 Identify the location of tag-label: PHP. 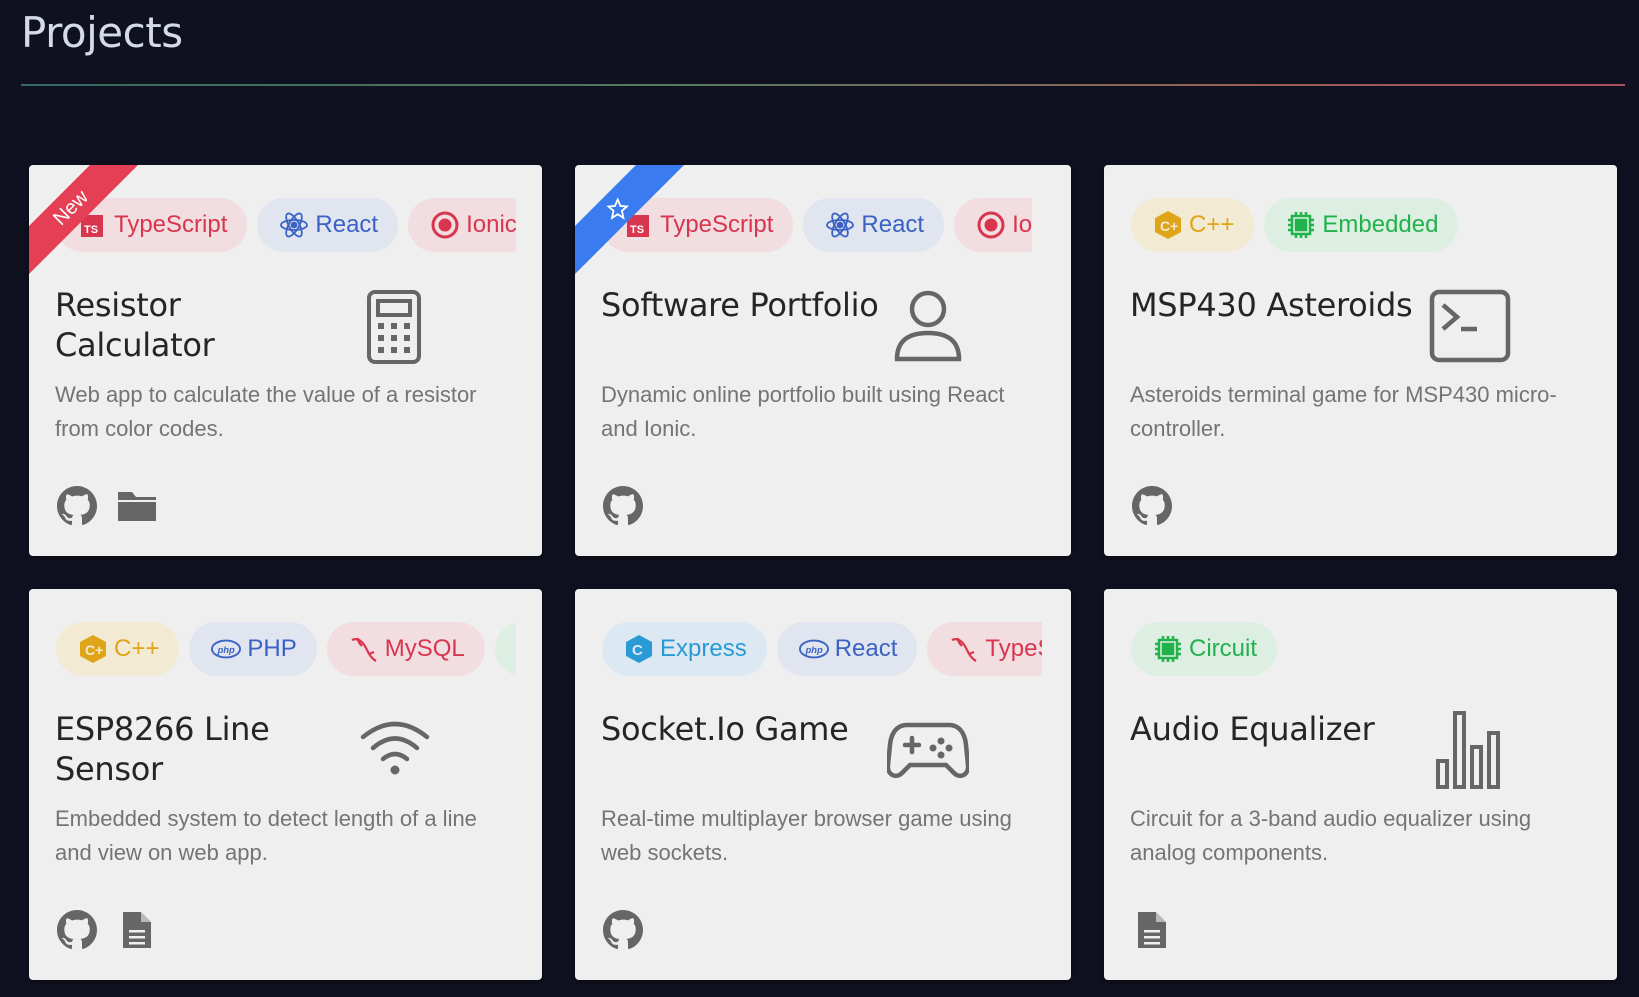
(272, 648).